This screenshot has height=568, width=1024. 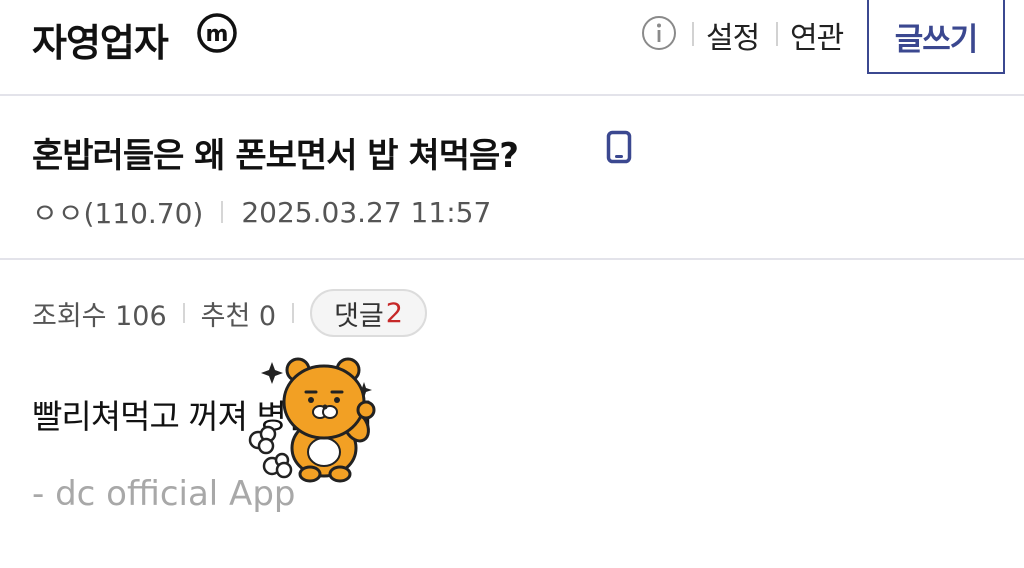 I want to click on meta-divider, so click(x=222, y=212).